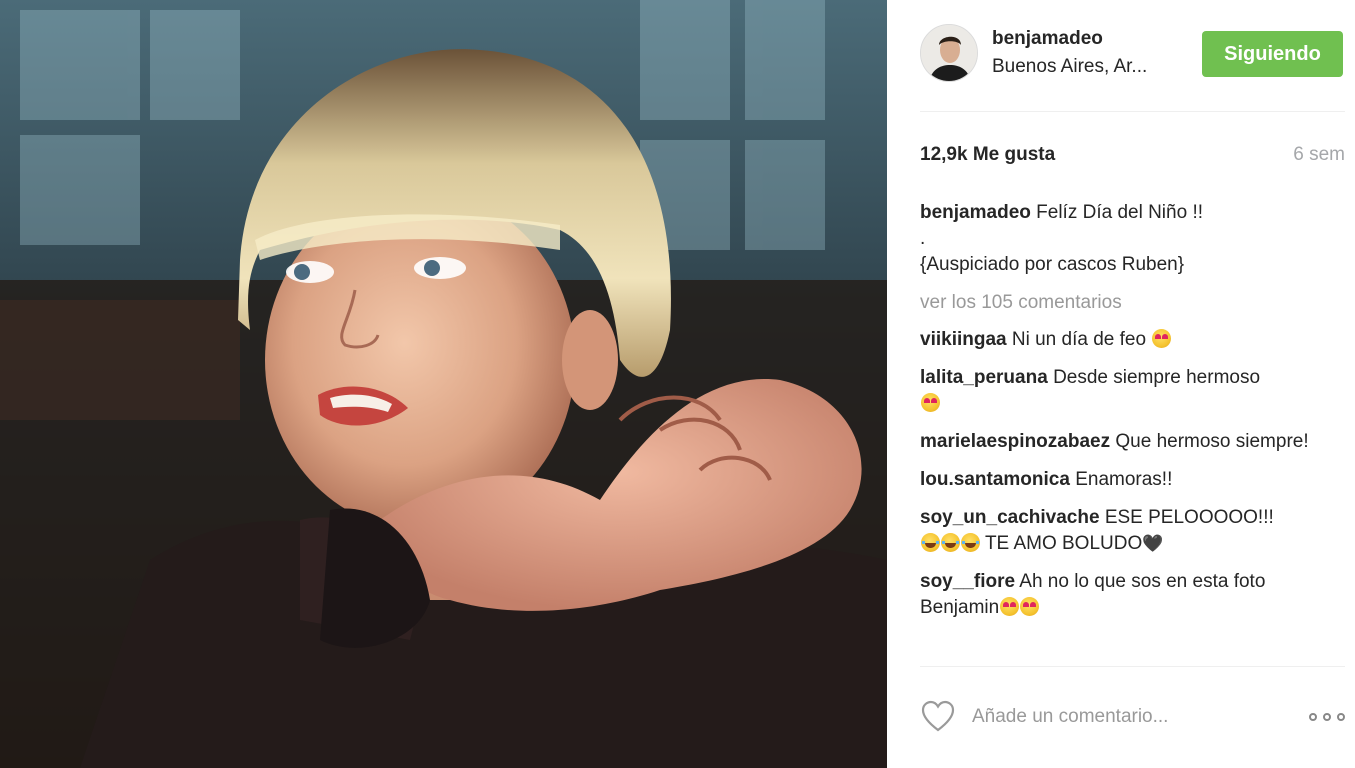 The height and width of the screenshot is (768, 1355). I want to click on likes-row: 12,9k Me gusta 6 sem, so click(1132, 157).